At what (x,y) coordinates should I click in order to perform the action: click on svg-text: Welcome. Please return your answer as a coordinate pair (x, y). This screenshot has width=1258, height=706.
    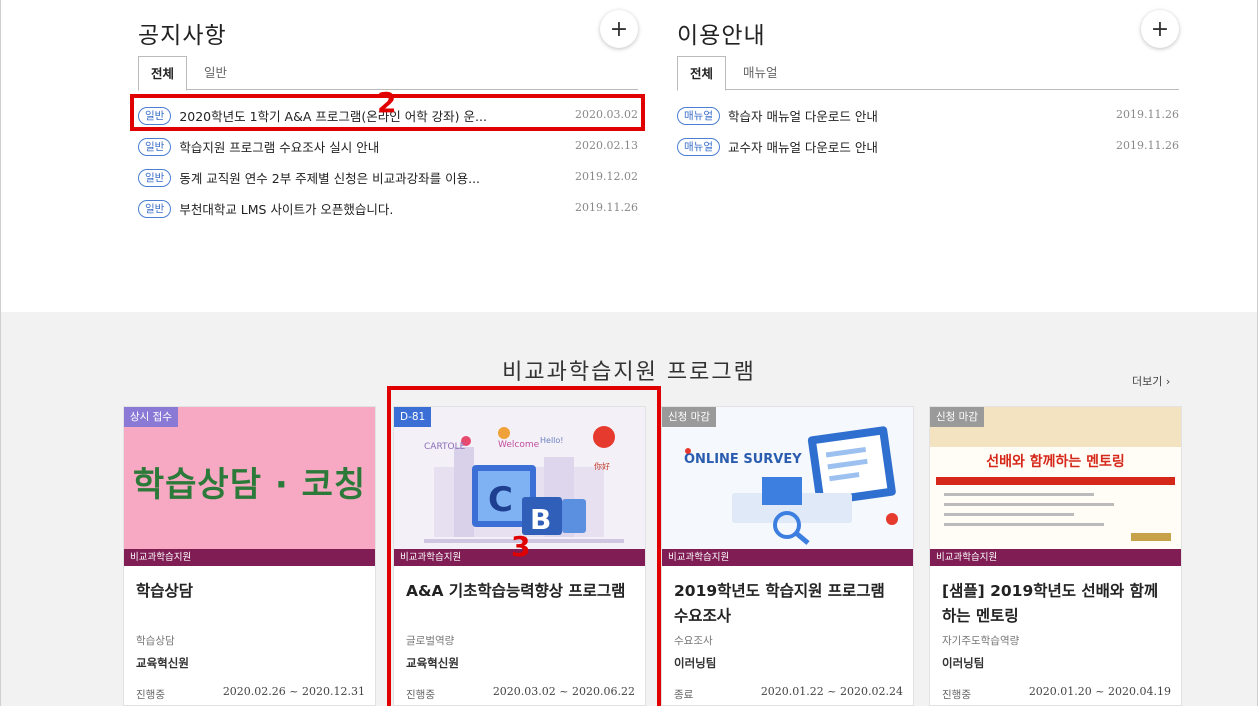
    Looking at the image, I should click on (519, 445).